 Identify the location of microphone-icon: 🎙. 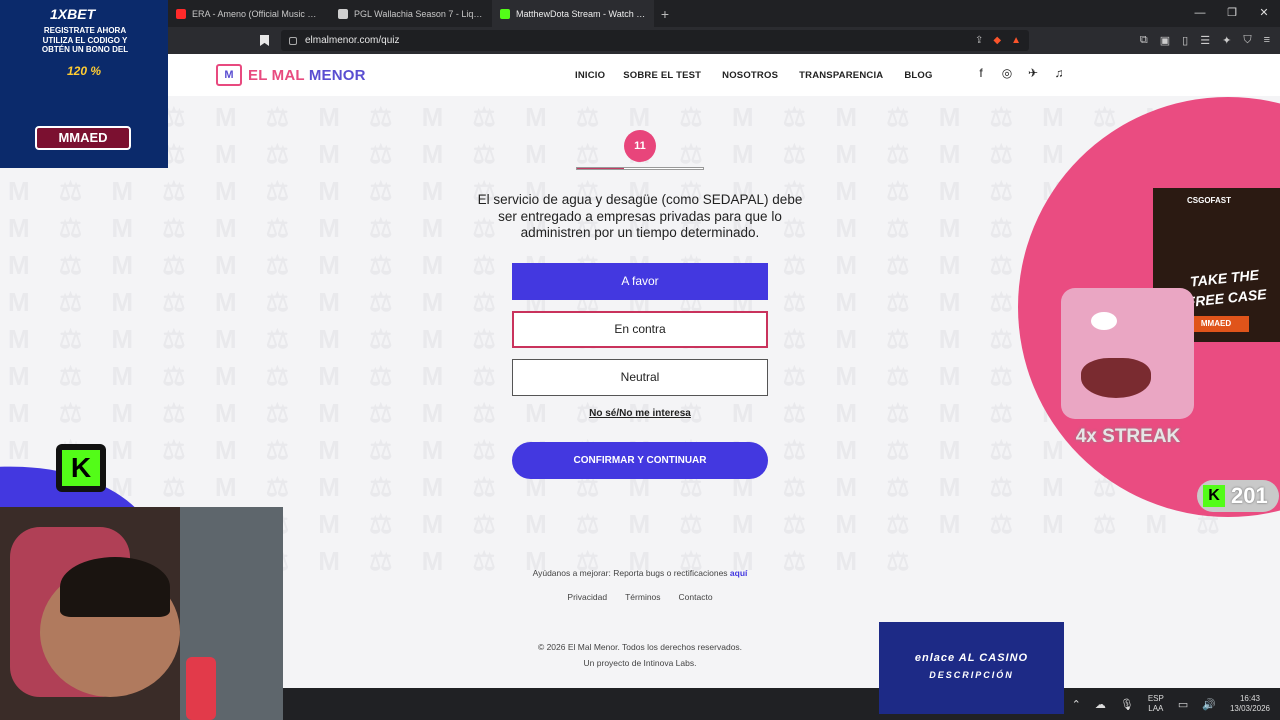
(1127, 704).